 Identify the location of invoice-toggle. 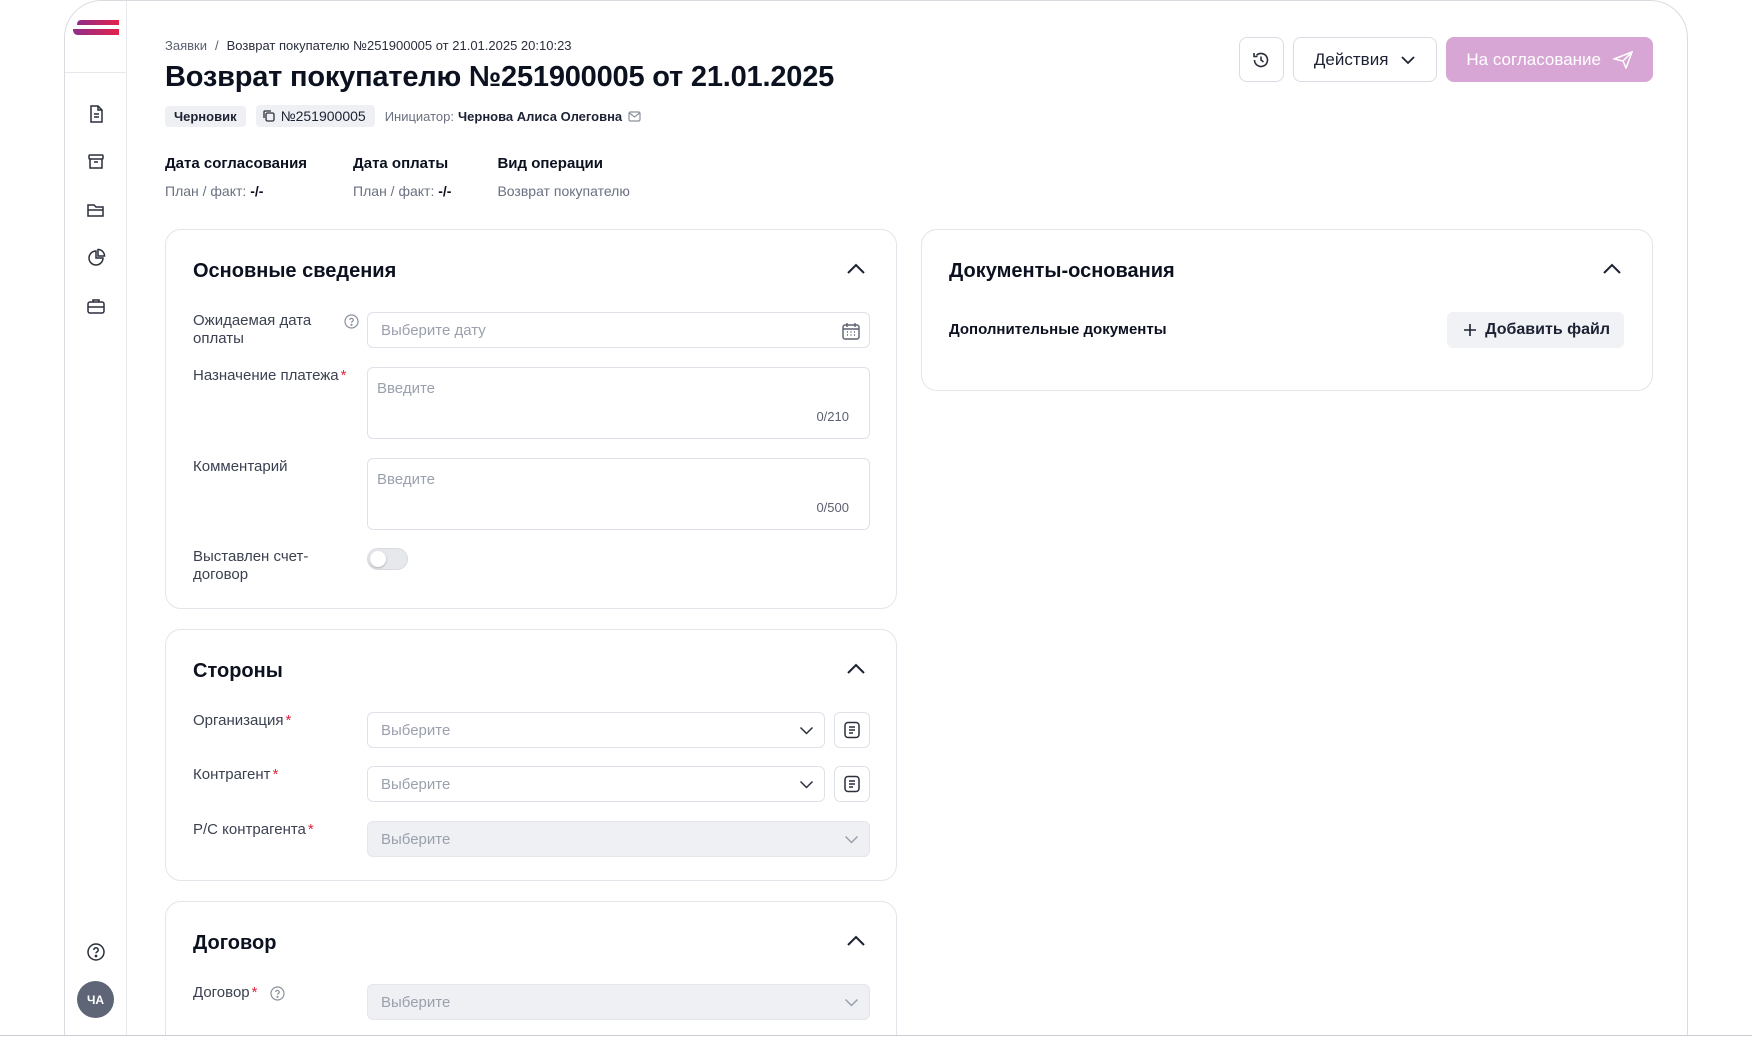
(387, 559).